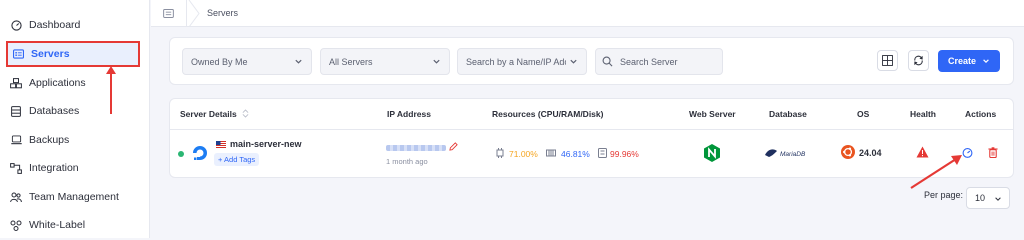 This screenshot has width=1024, height=240. What do you see at coordinates (57, 225) in the screenshot?
I see `sidebar-item-label: White-Label` at bounding box center [57, 225].